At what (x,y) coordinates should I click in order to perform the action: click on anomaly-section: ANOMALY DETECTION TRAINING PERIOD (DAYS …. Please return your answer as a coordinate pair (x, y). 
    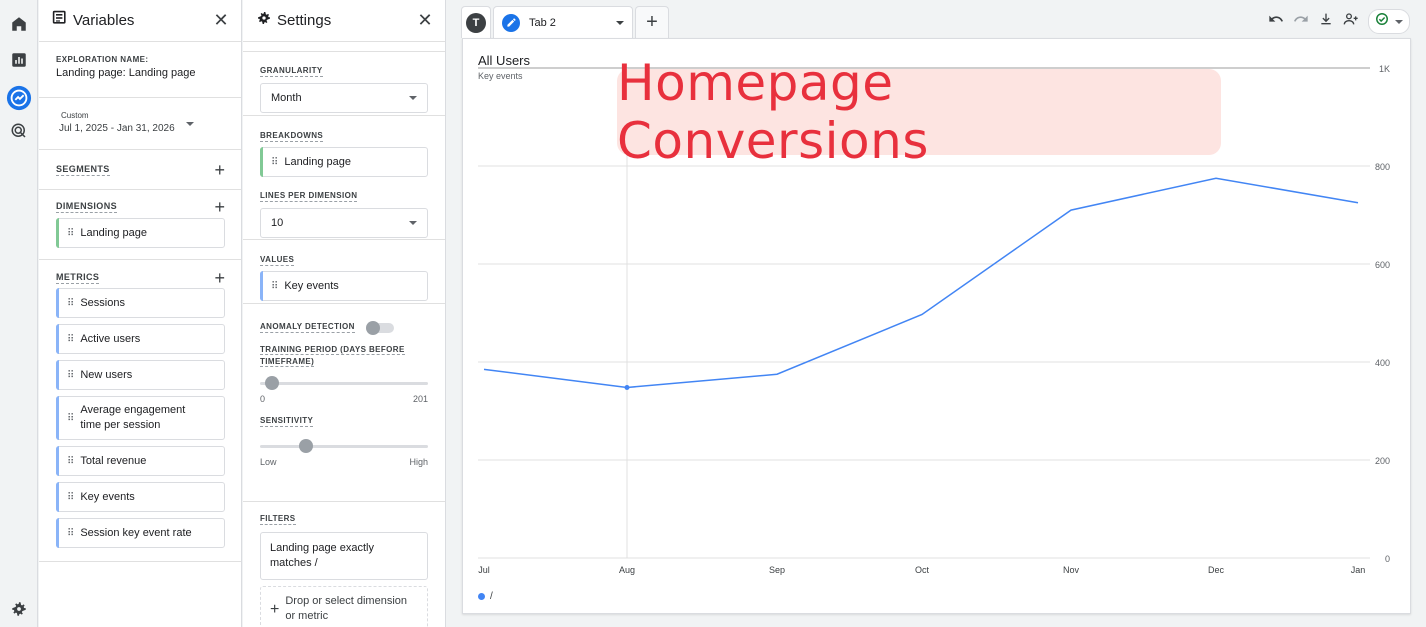
    Looking at the image, I should click on (344, 403).